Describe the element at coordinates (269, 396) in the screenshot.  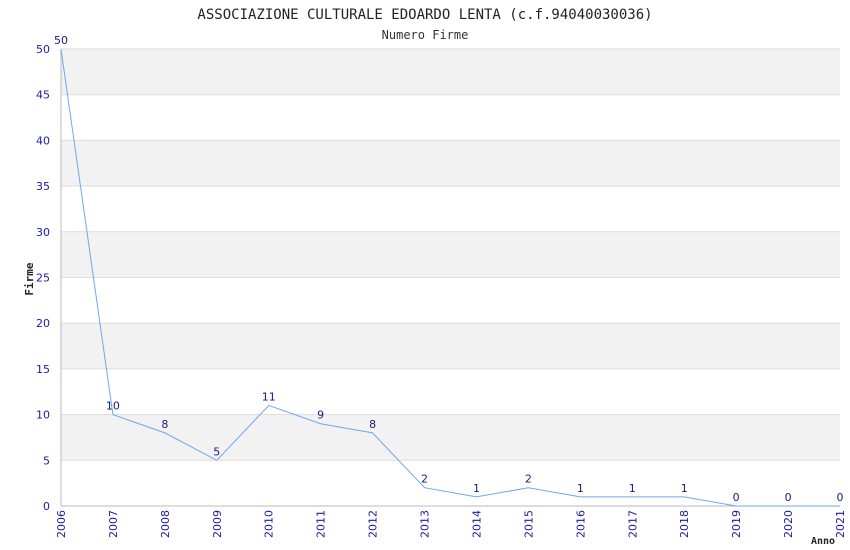
I see `data-label: 11` at that location.